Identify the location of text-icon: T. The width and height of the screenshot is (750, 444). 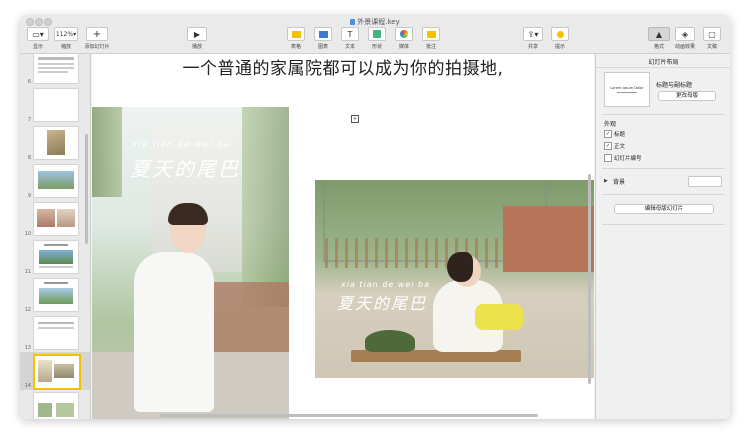
(350, 34).